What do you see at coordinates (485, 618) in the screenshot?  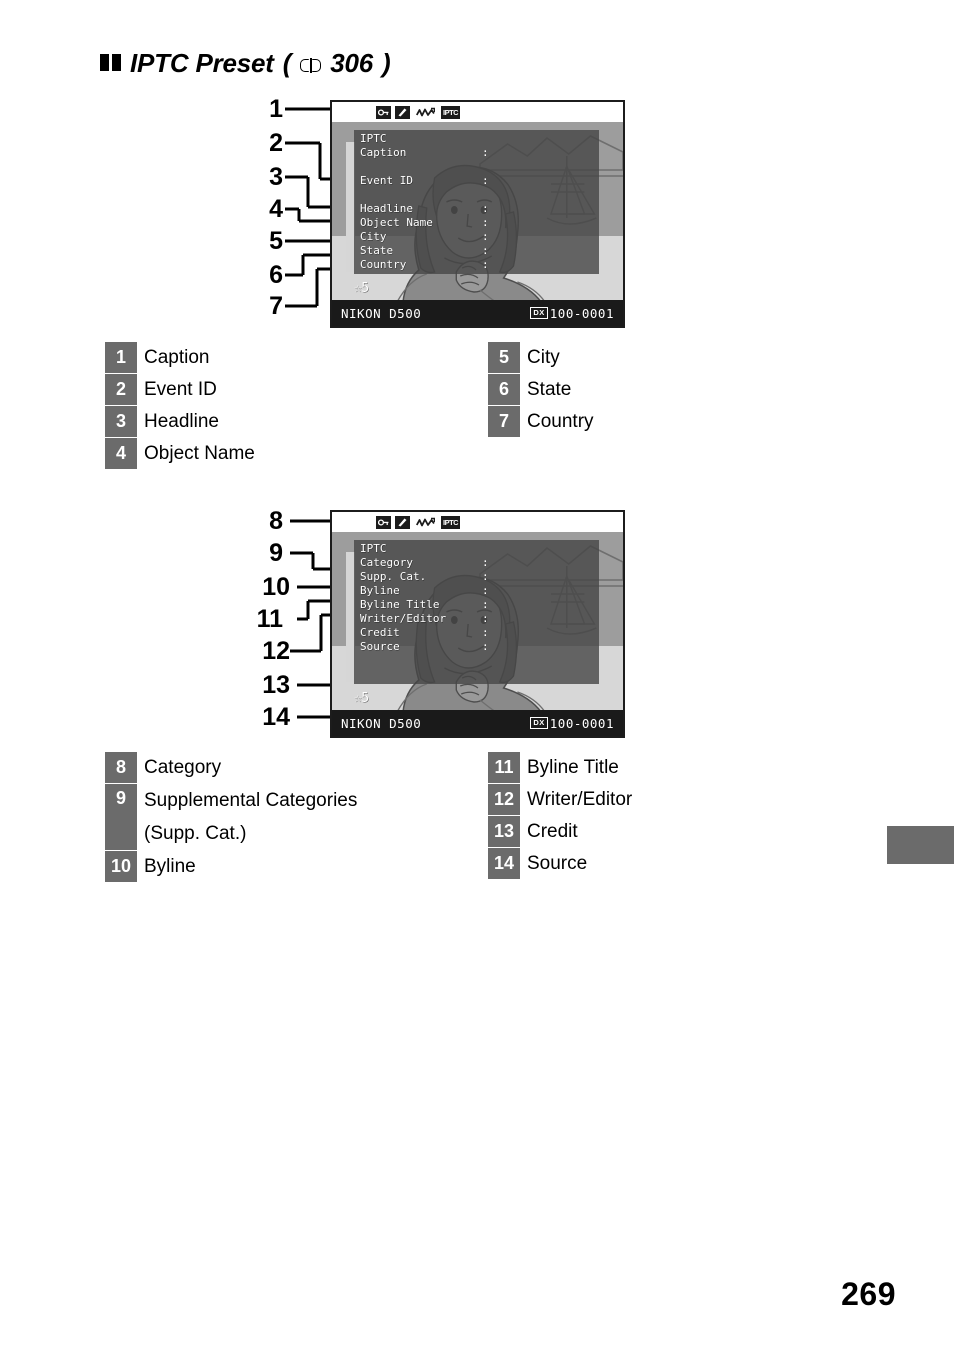 I see `lcd-colon-writer-editor: :` at bounding box center [485, 618].